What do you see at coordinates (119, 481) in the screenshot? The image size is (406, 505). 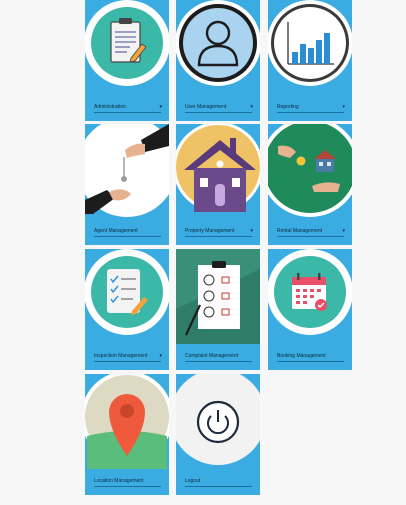 I see `tile-label: Location Management` at bounding box center [119, 481].